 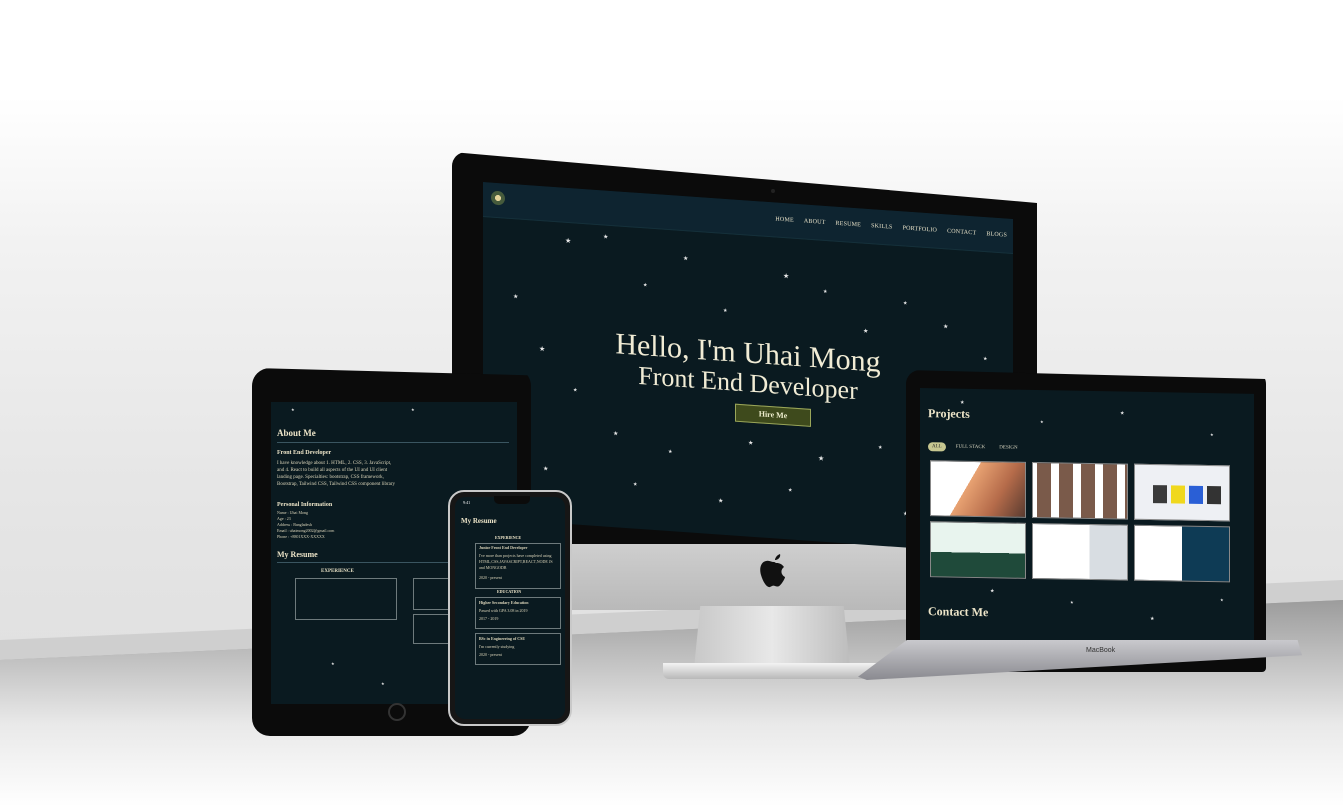 I want to click on education-title: Higher Secondary Education, so click(x=504, y=602).